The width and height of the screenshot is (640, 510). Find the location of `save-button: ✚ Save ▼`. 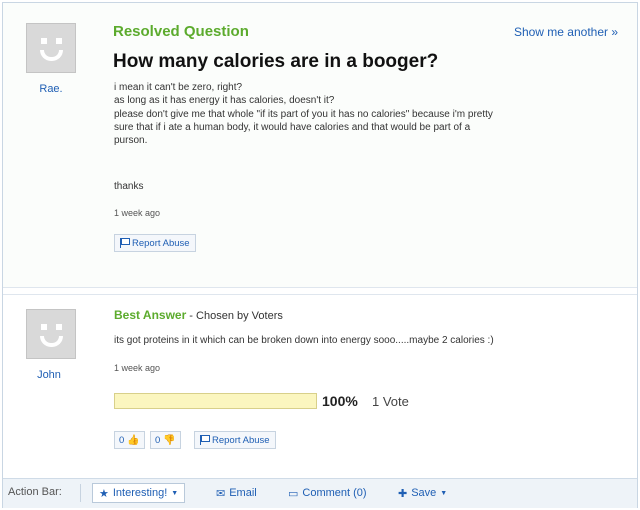

save-button: ✚ Save ▼ is located at coordinates (422, 493).